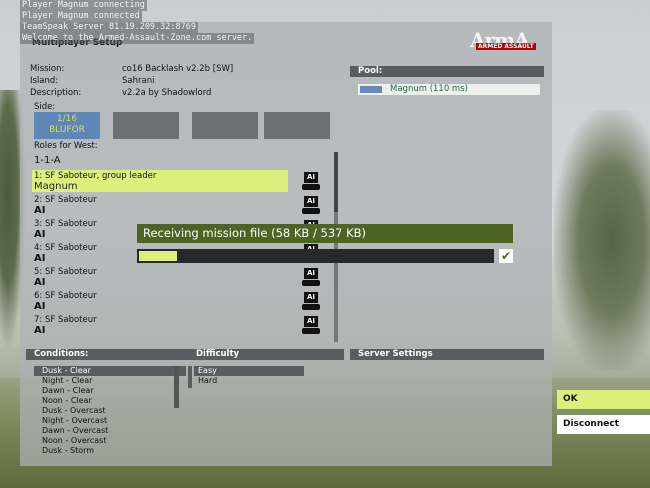  I want to click on role-slot: 7: SF Saboteur AI AI, so click(180, 326).